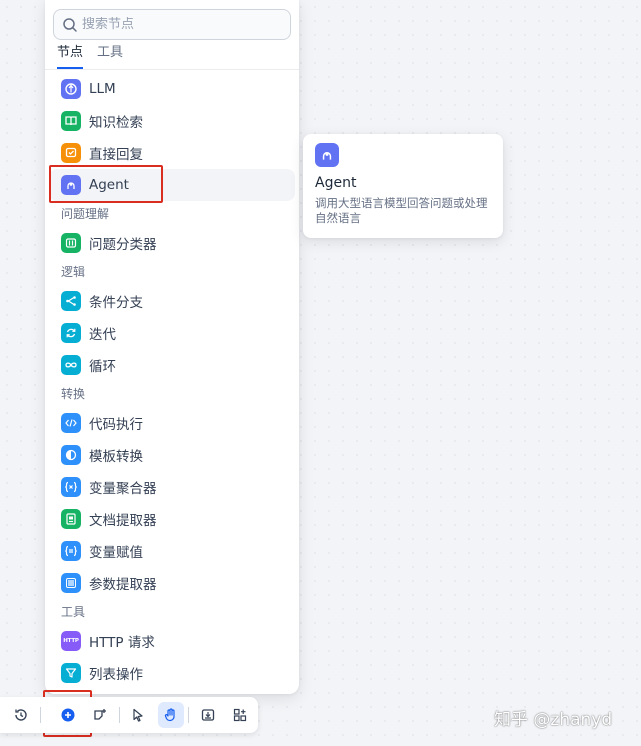  I want to click on iteration-icon, so click(71, 333).